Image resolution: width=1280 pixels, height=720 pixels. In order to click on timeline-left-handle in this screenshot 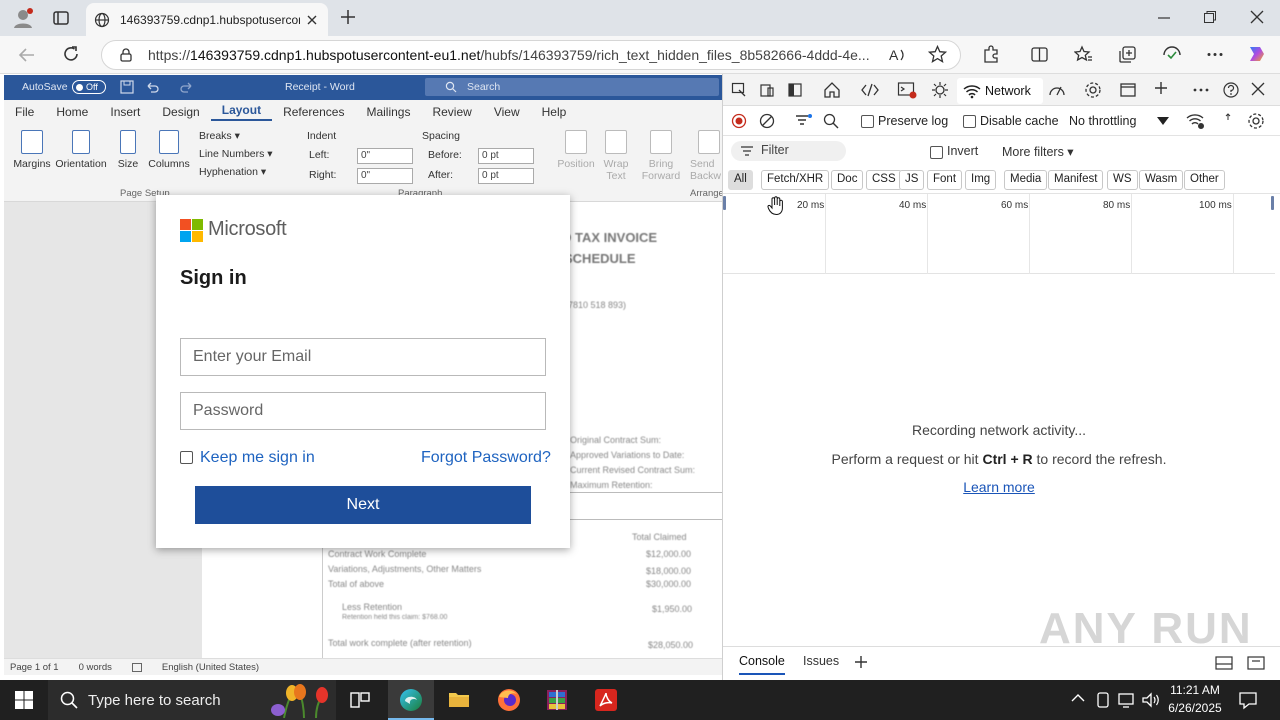, I will do `click(724, 203)`.